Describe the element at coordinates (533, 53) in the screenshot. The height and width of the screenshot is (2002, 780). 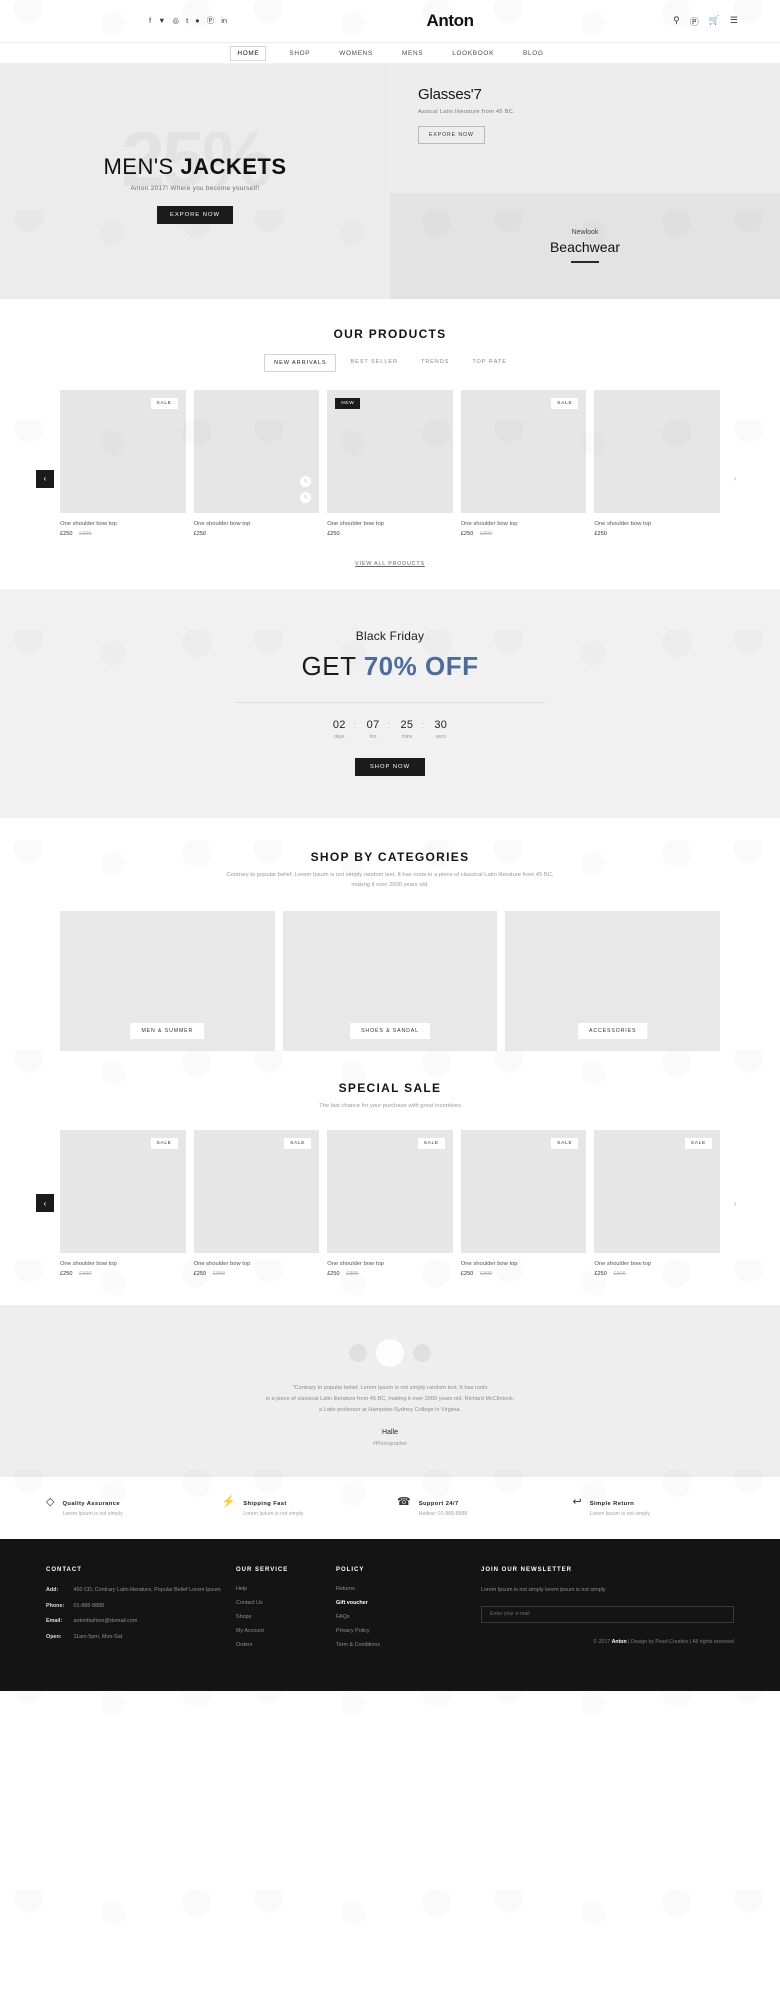
I see `nav-item-blog: BLOG` at that location.